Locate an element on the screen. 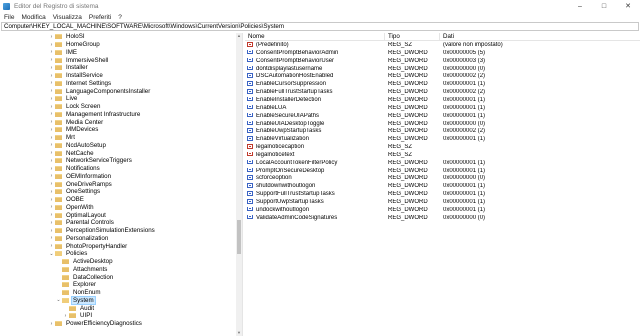 The height and width of the screenshot is (336, 640). tree-item: › Installer is located at coordinates (69, 68).